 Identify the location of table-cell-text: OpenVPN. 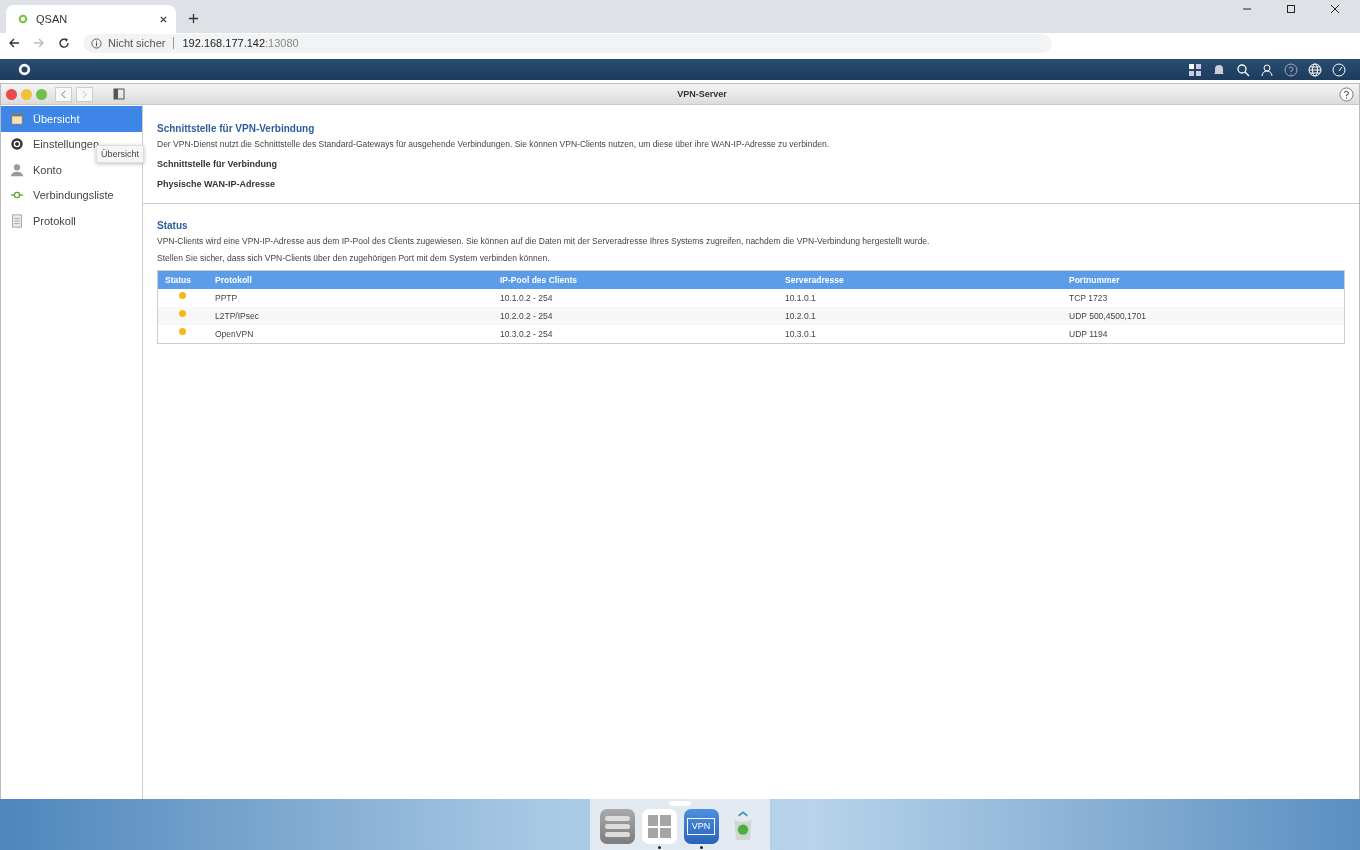
(234, 334).